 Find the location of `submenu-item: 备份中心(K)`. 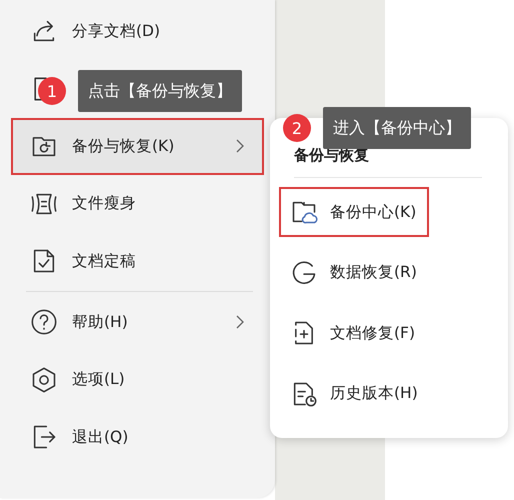

submenu-item: 备份中心(K) is located at coordinates (354, 212).